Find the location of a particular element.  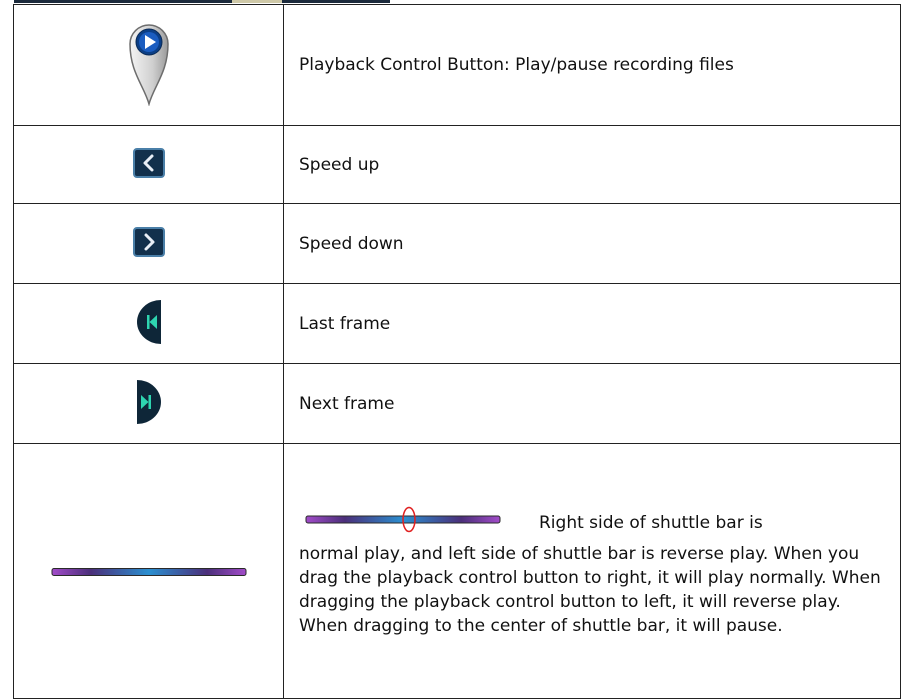

table-row: Speed down is located at coordinates (457, 243).